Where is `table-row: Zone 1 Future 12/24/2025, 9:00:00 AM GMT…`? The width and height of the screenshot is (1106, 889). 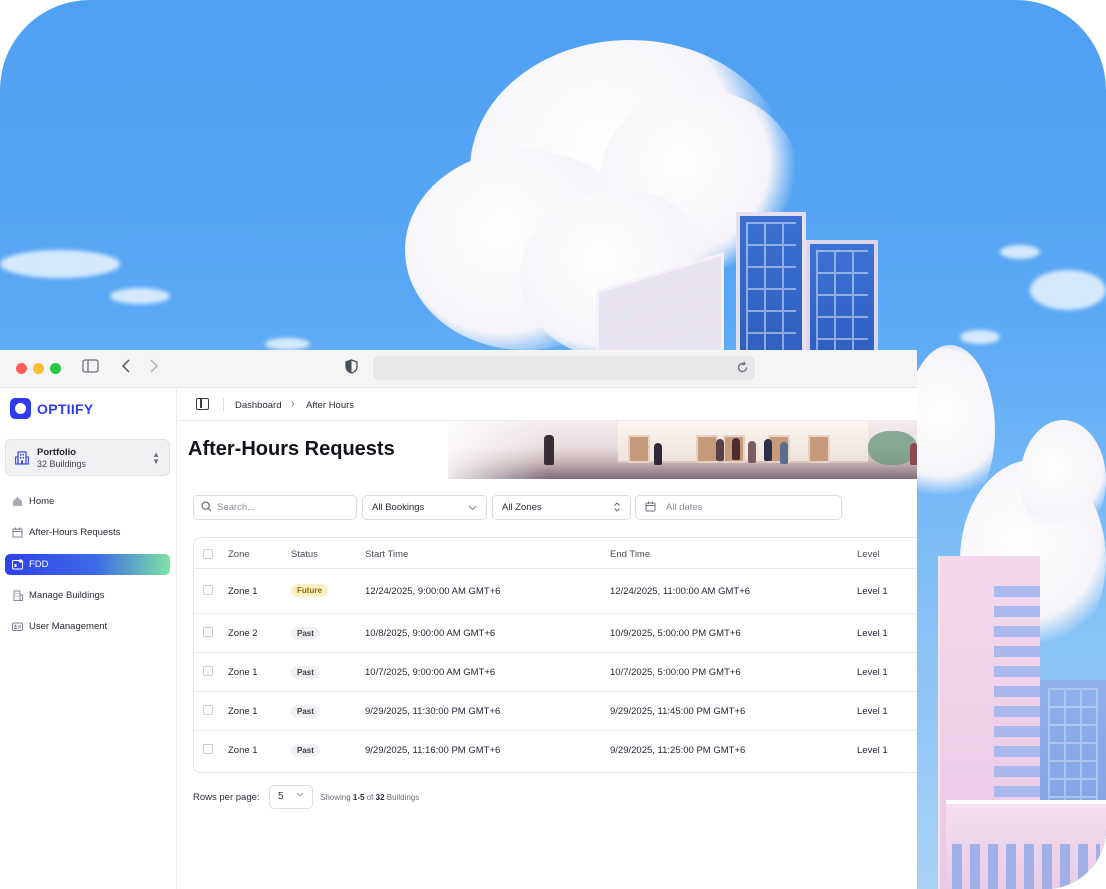 table-row: Zone 1 Future 12/24/2025, 9:00:00 AM GMT… is located at coordinates (555, 591).